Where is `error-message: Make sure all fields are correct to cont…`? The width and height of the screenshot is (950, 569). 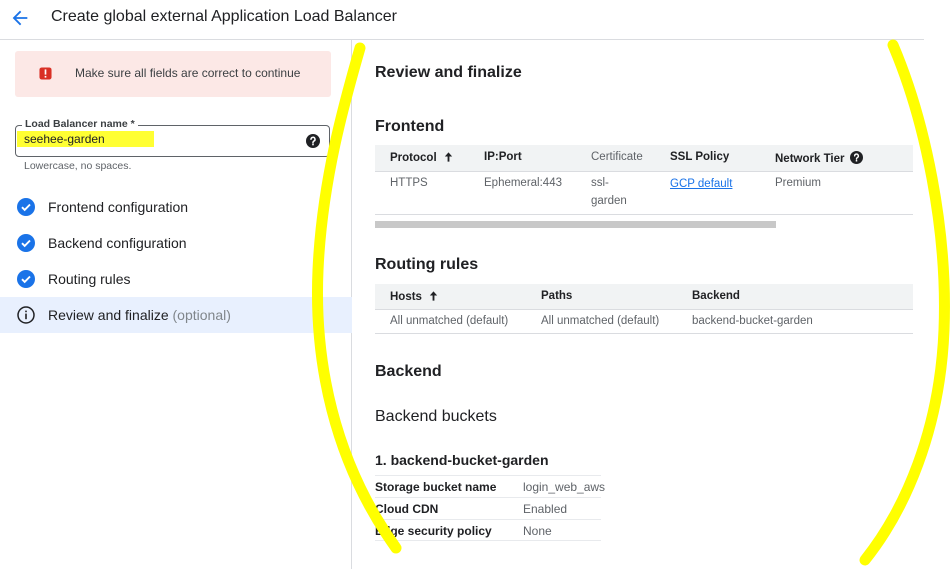 error-message: Make sure all fields are correct to cont… is located at coordinates (188, 73).